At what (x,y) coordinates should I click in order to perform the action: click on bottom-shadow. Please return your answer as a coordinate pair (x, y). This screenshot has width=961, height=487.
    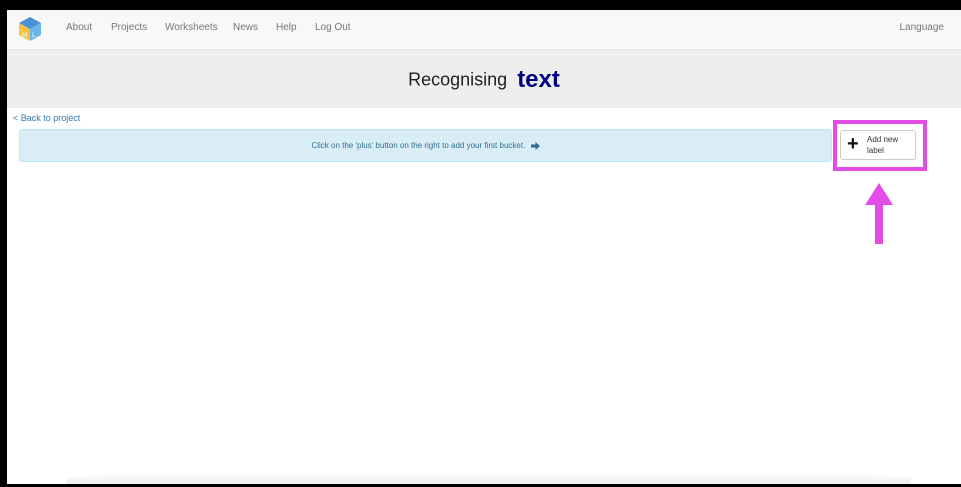
    Looking at the image, I should click on (489, 478).